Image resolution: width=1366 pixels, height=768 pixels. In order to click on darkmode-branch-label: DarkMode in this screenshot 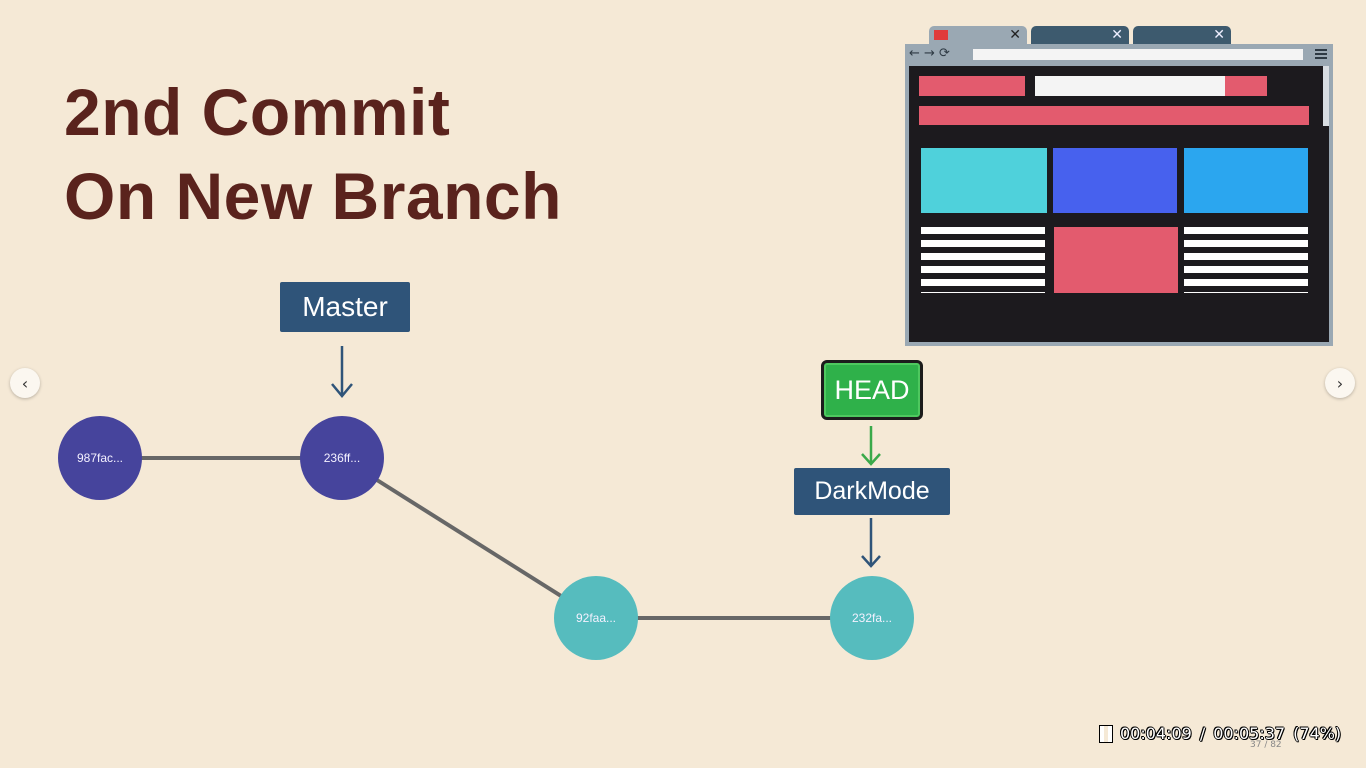, I will do `click(872, 491)`.